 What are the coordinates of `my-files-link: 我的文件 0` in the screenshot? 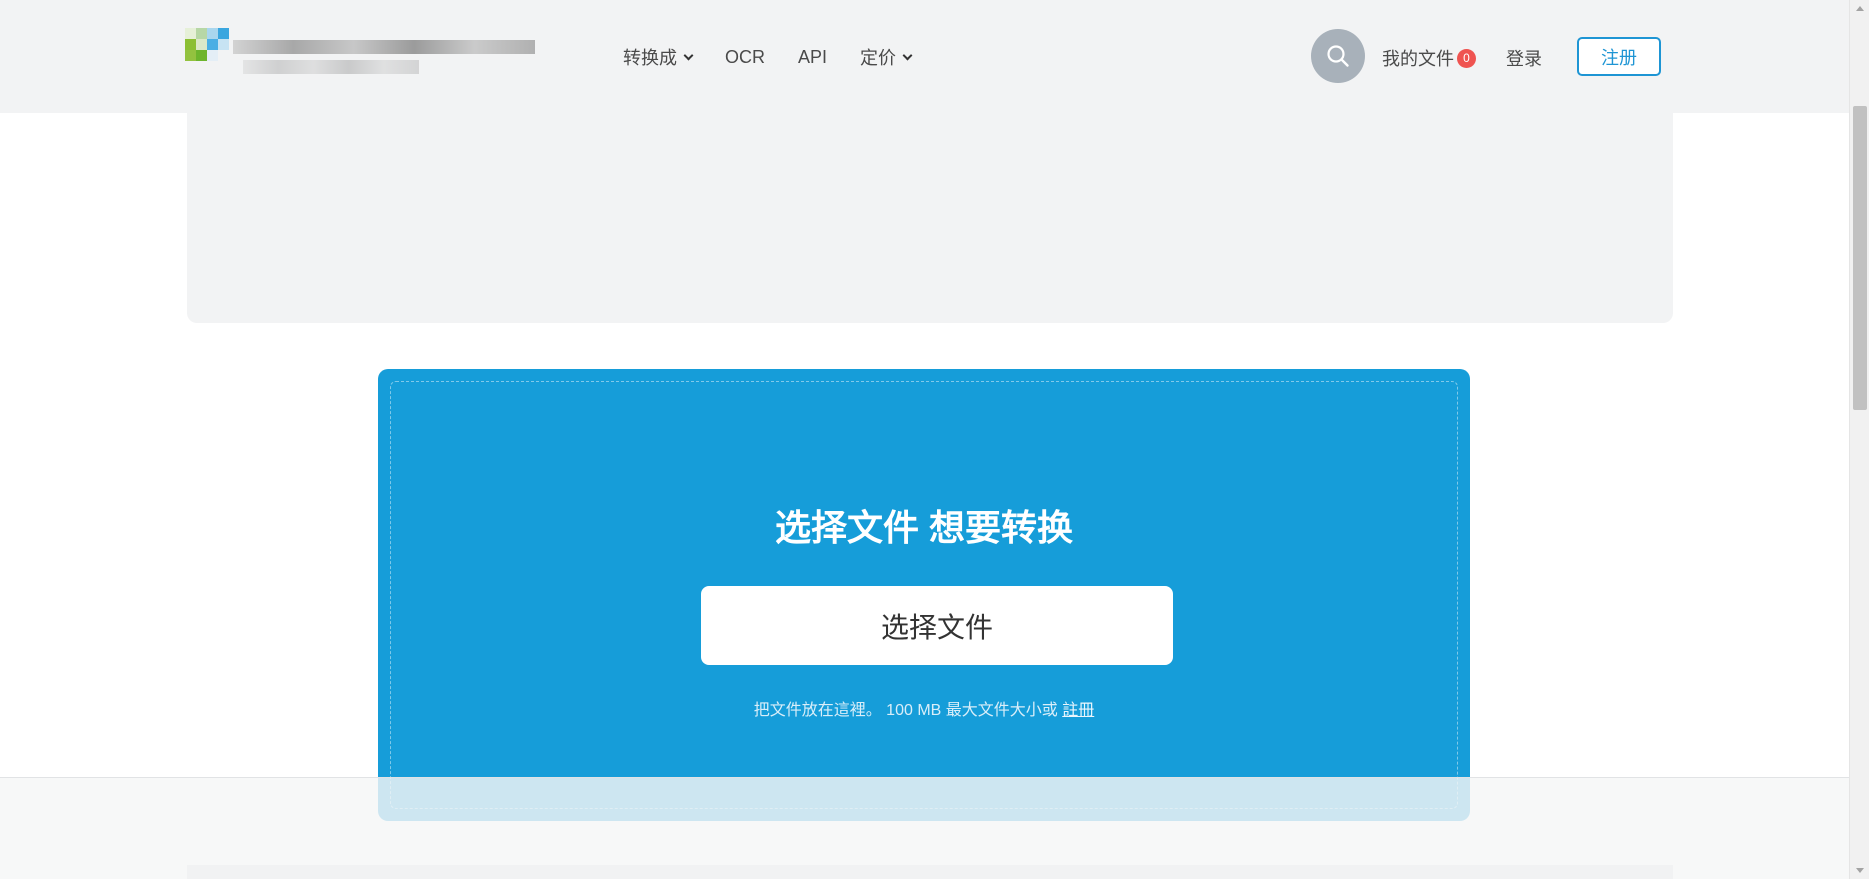 It's located at (1429, 58).